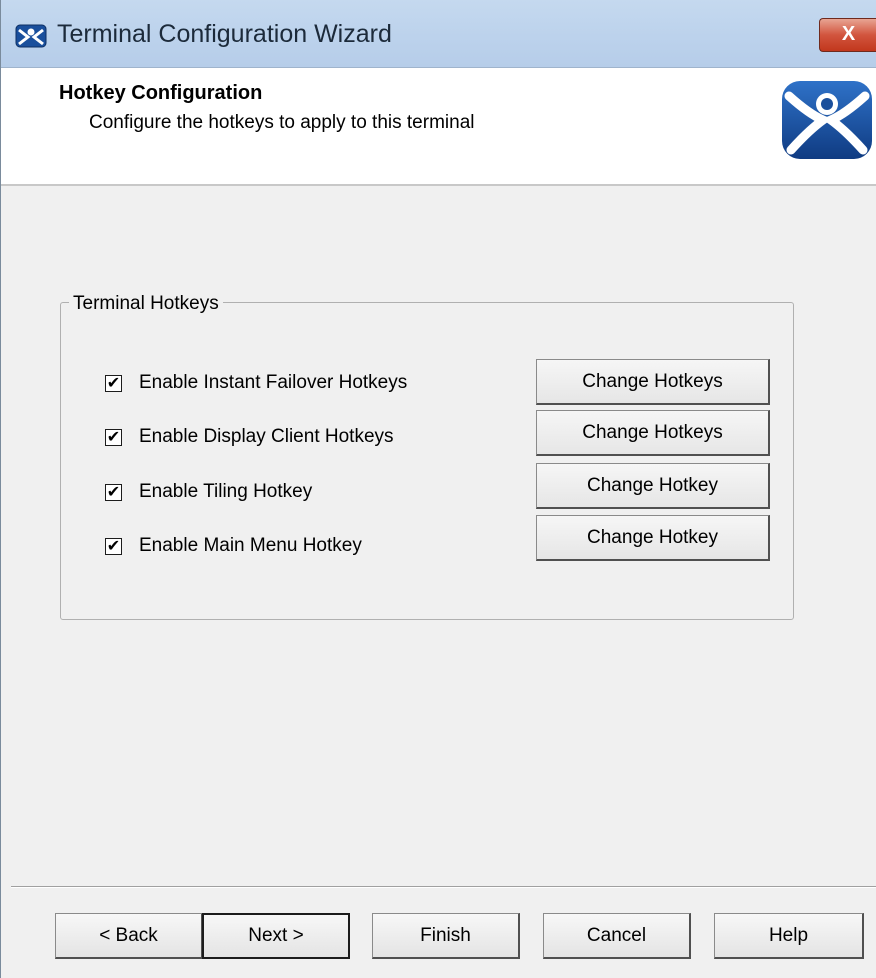  I want to click on change-failover-hotkeys-button: Change Hotkeys, so click(653, 382).